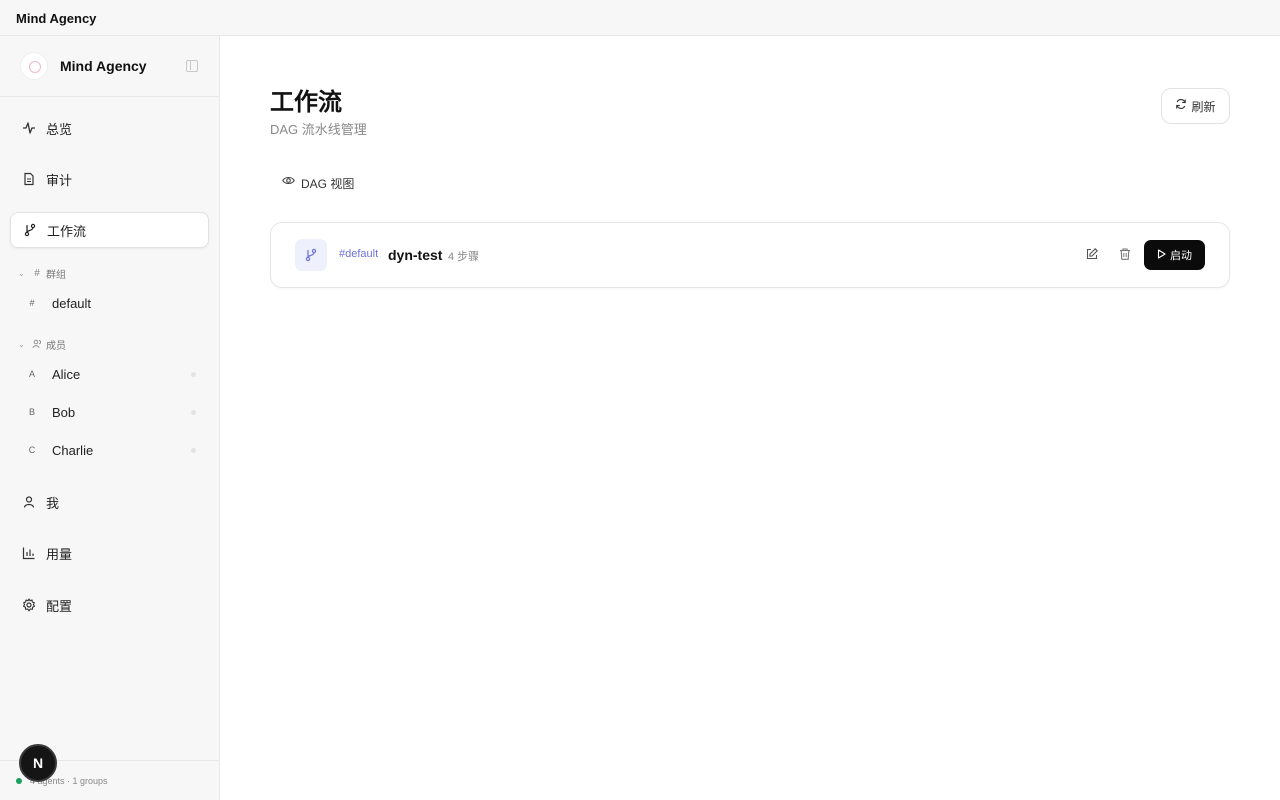  What do you see at coordinates (31, 412) in the screenshot?
I see `member-avatar: B` at bounding box center [31, 412].